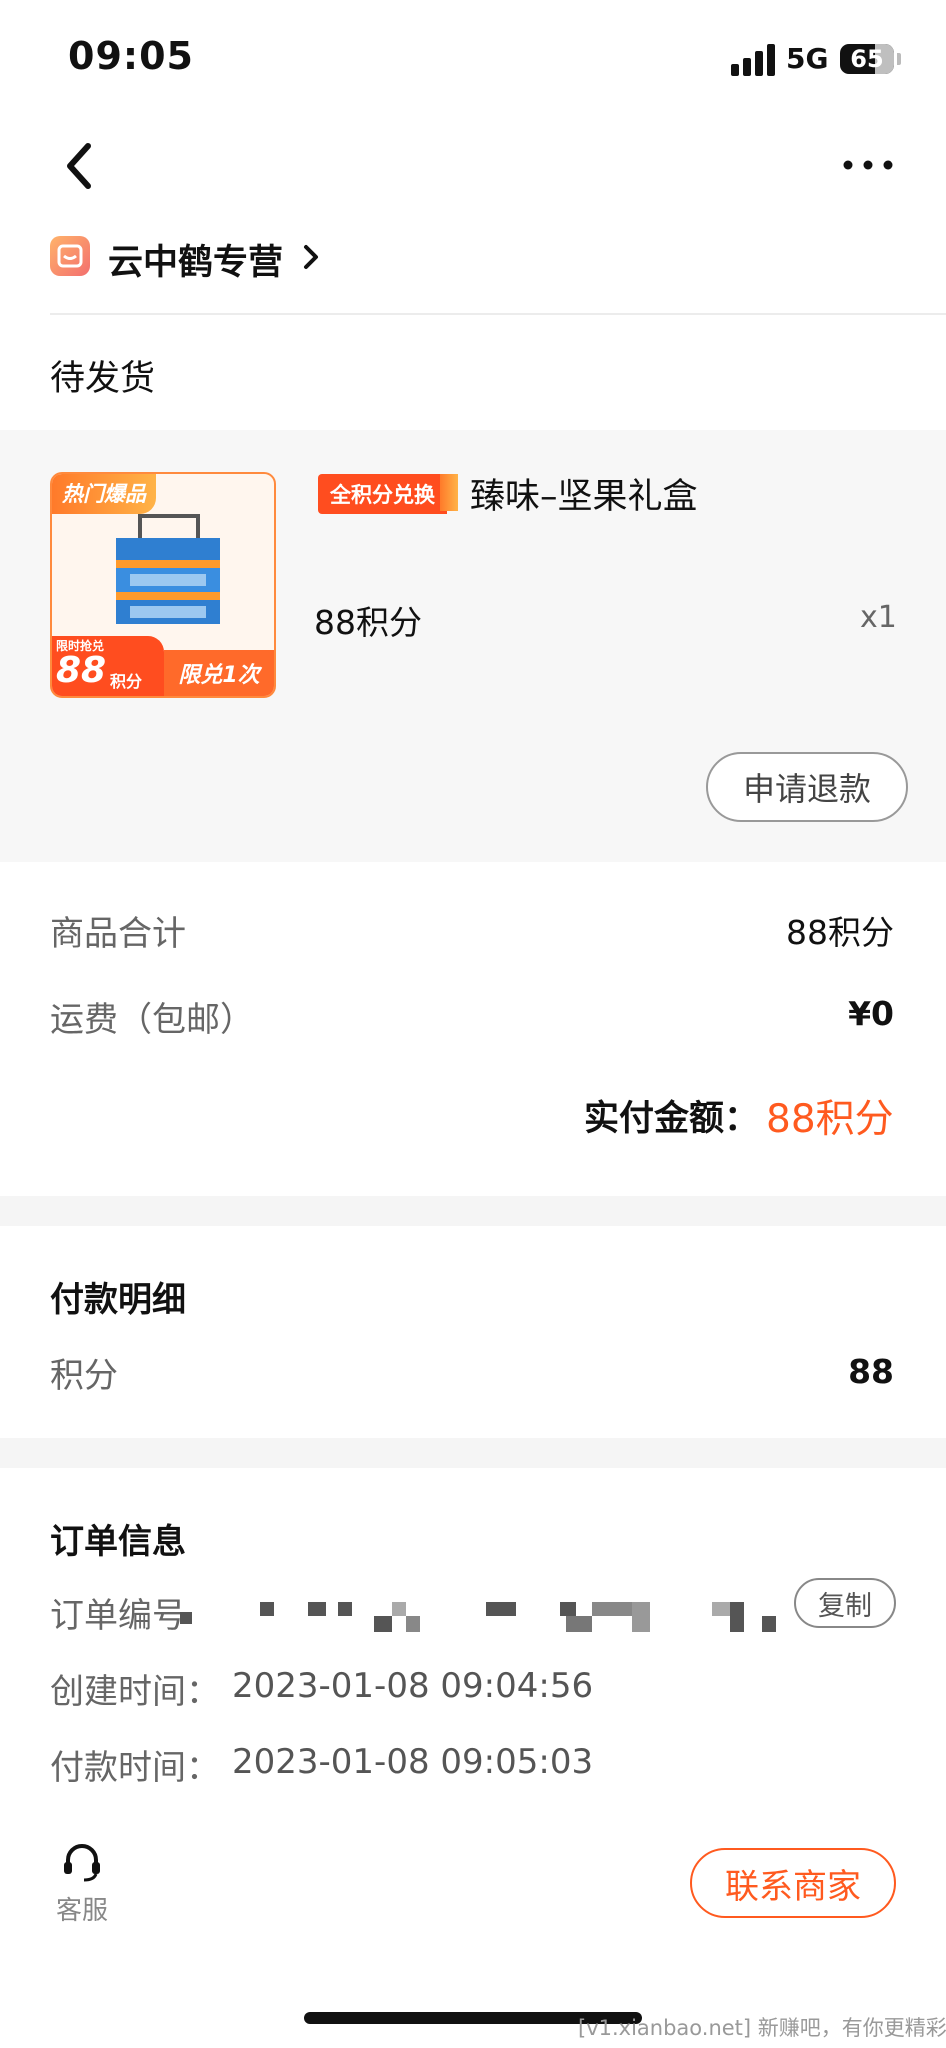  I want to click on copy-button: 复制, so click(845, 1603).